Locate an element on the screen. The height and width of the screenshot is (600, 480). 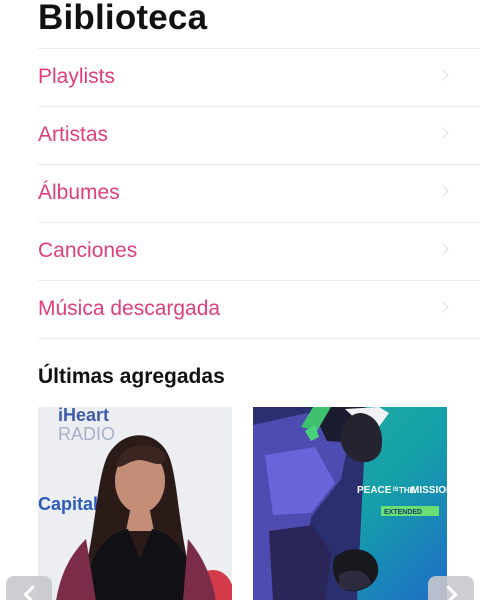
library-item-musica-descargada: Música descargada is located at coordinates (259, 309).